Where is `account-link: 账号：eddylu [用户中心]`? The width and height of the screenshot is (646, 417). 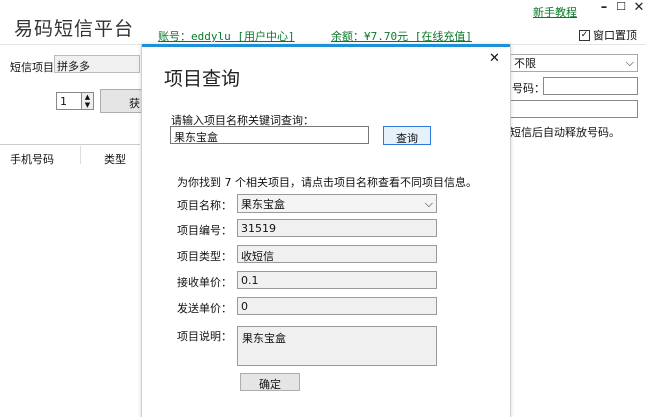 account-link: 账号：eddylu [用户中心] is located at coordinates (226, 36).